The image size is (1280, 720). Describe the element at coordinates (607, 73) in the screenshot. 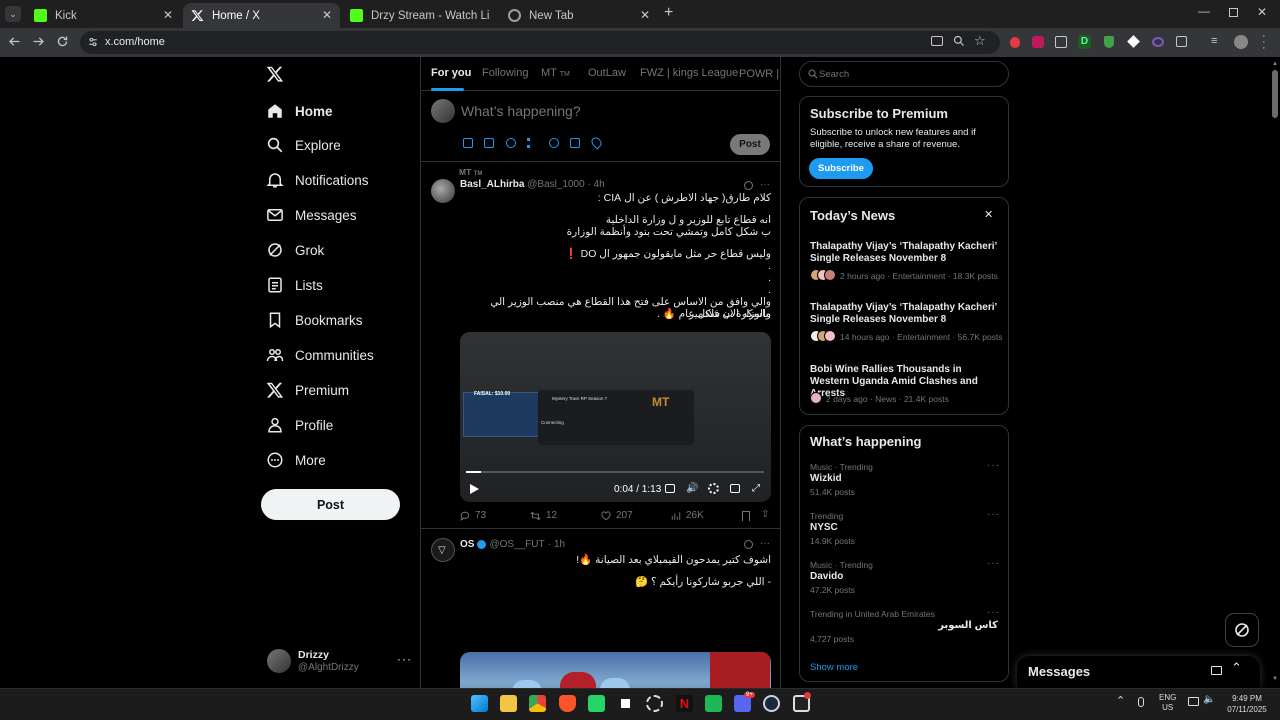

I see `tab-outlaw: OutLaw` at that location.